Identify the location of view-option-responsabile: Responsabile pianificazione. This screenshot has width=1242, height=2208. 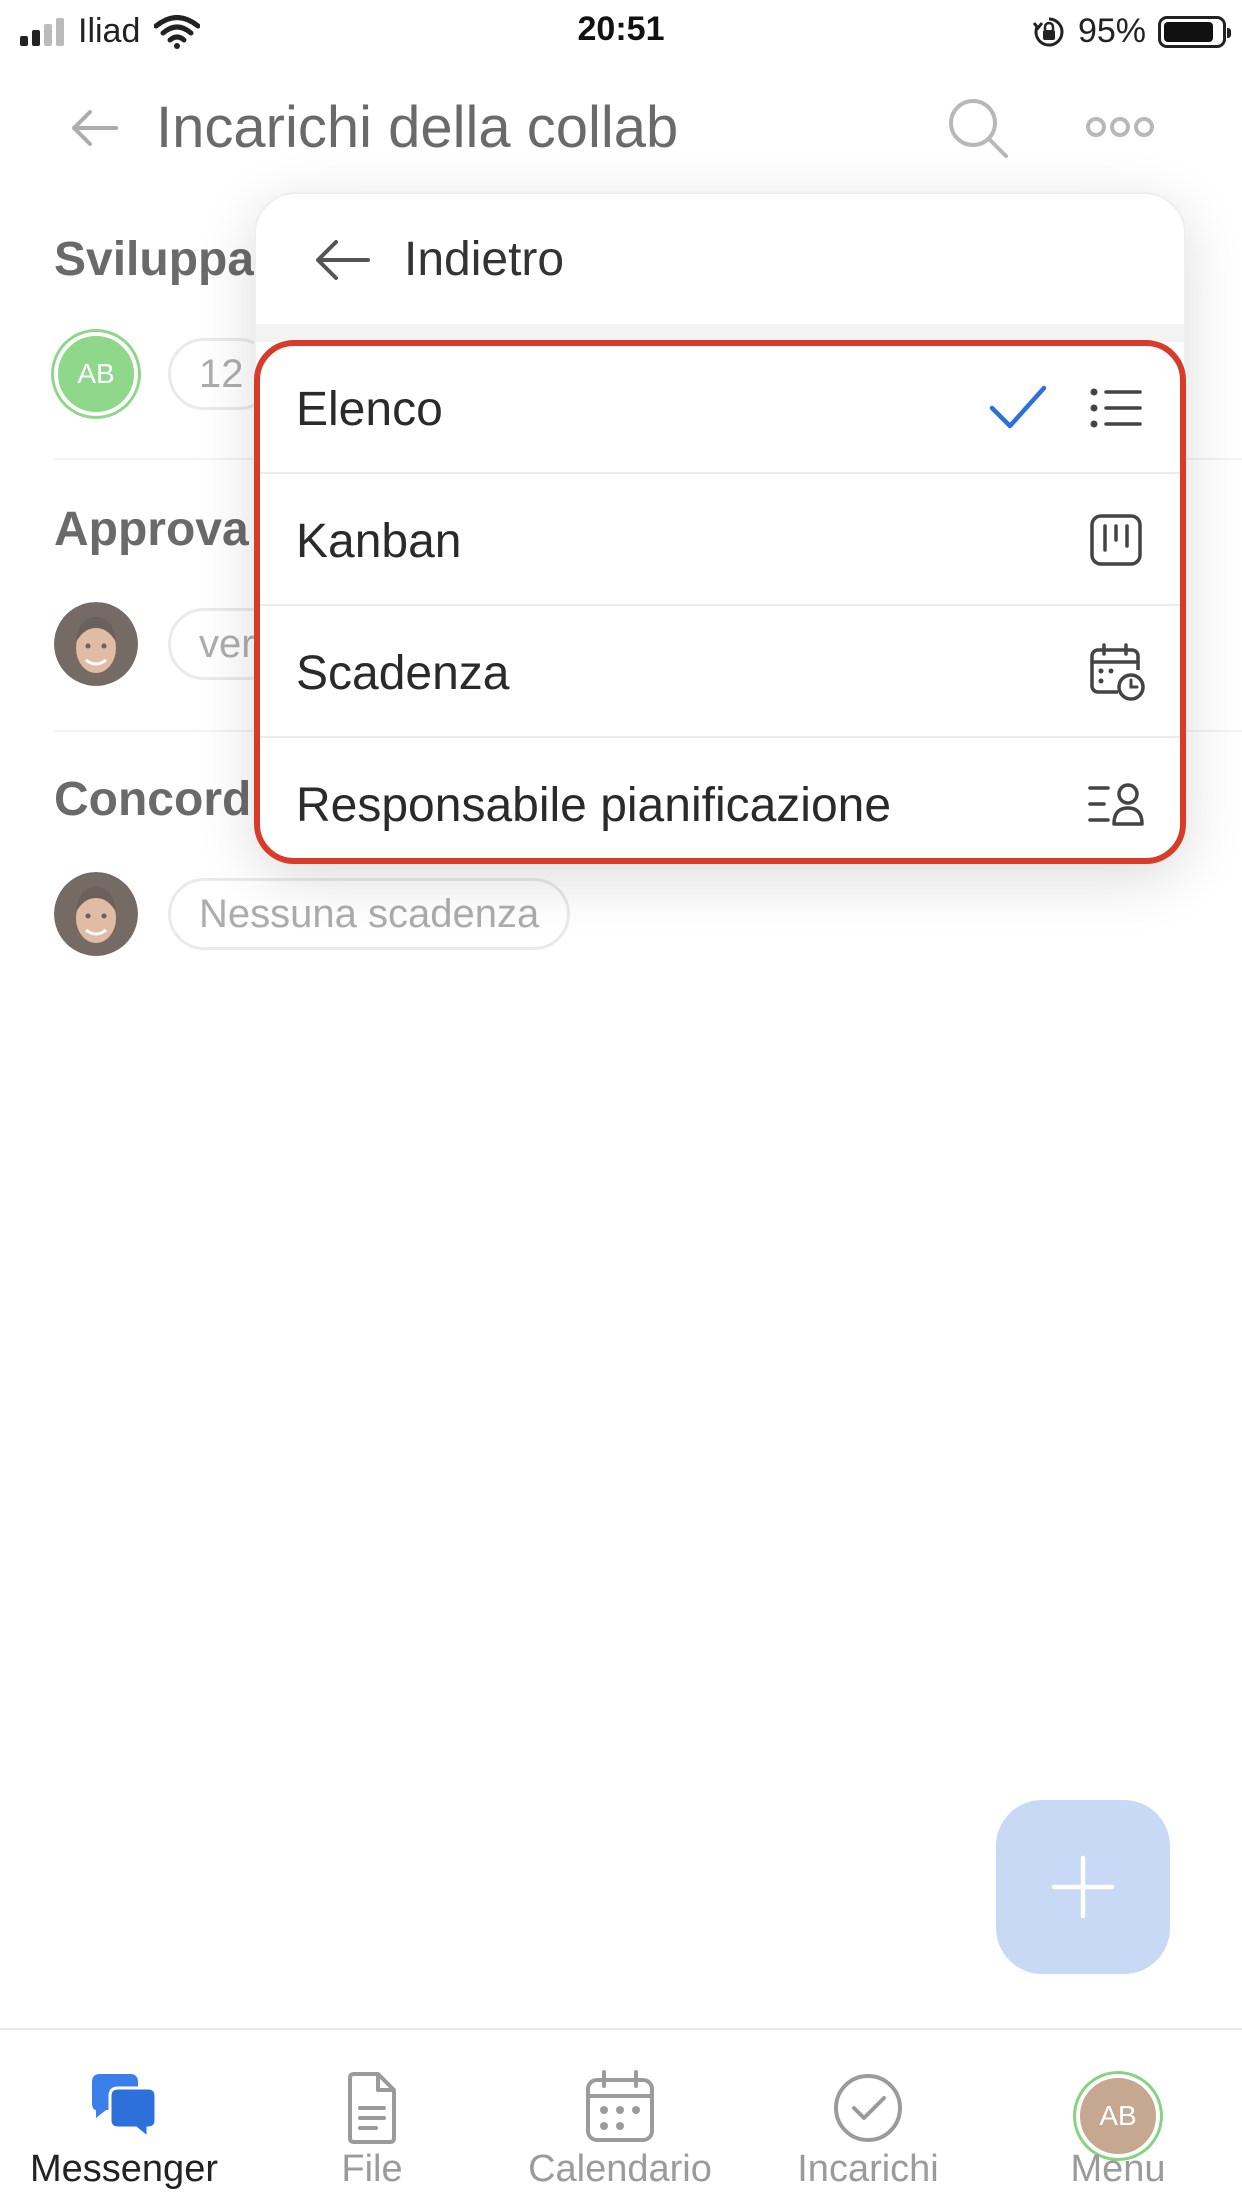
(720, 804).